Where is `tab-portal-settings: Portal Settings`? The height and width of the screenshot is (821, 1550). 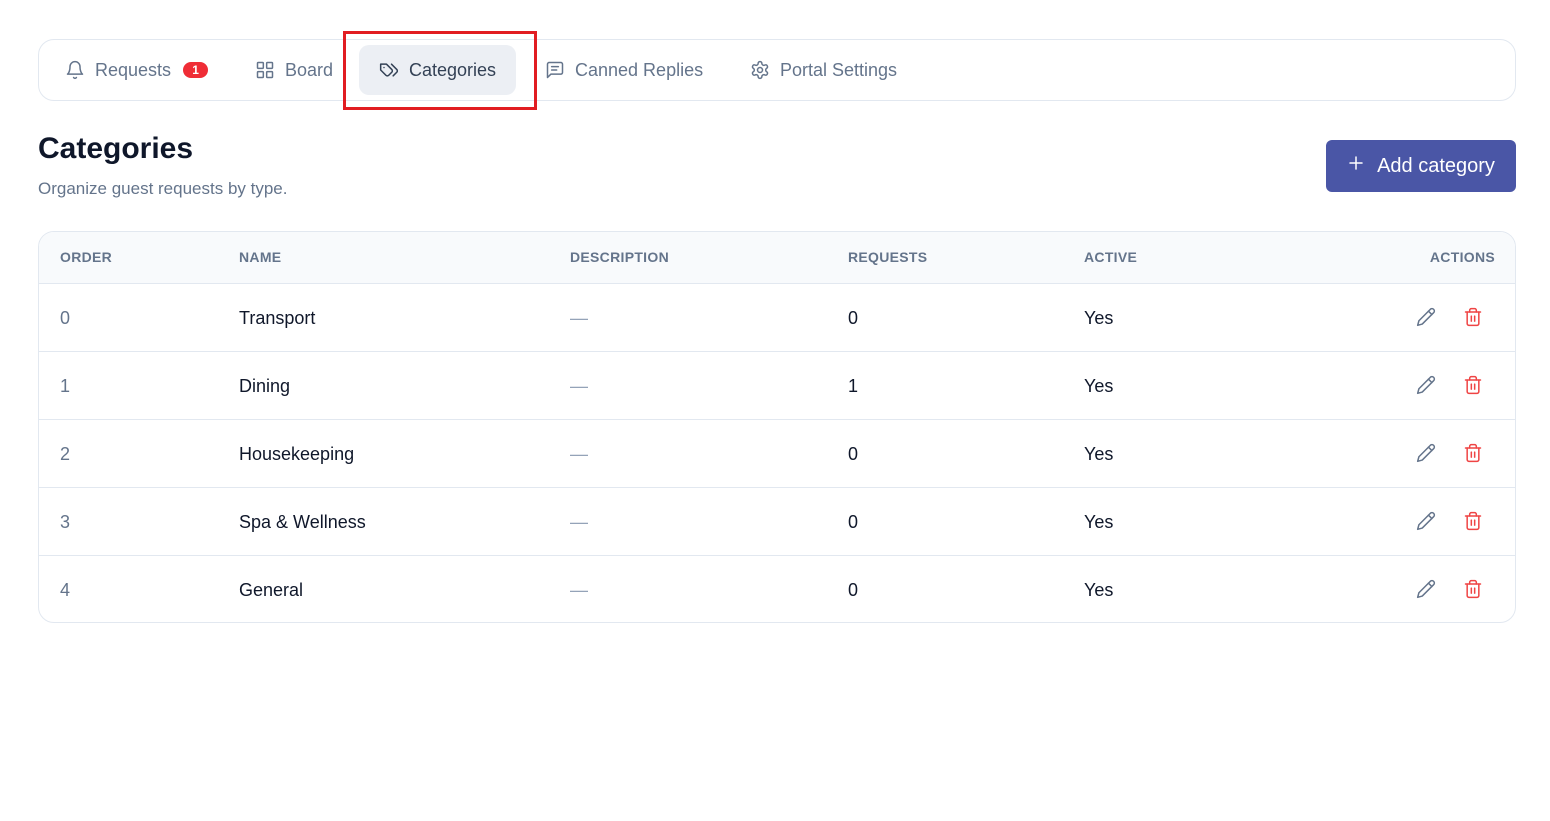
tab-portal-settings: Portal Settings is located at coordinates (823, 70).